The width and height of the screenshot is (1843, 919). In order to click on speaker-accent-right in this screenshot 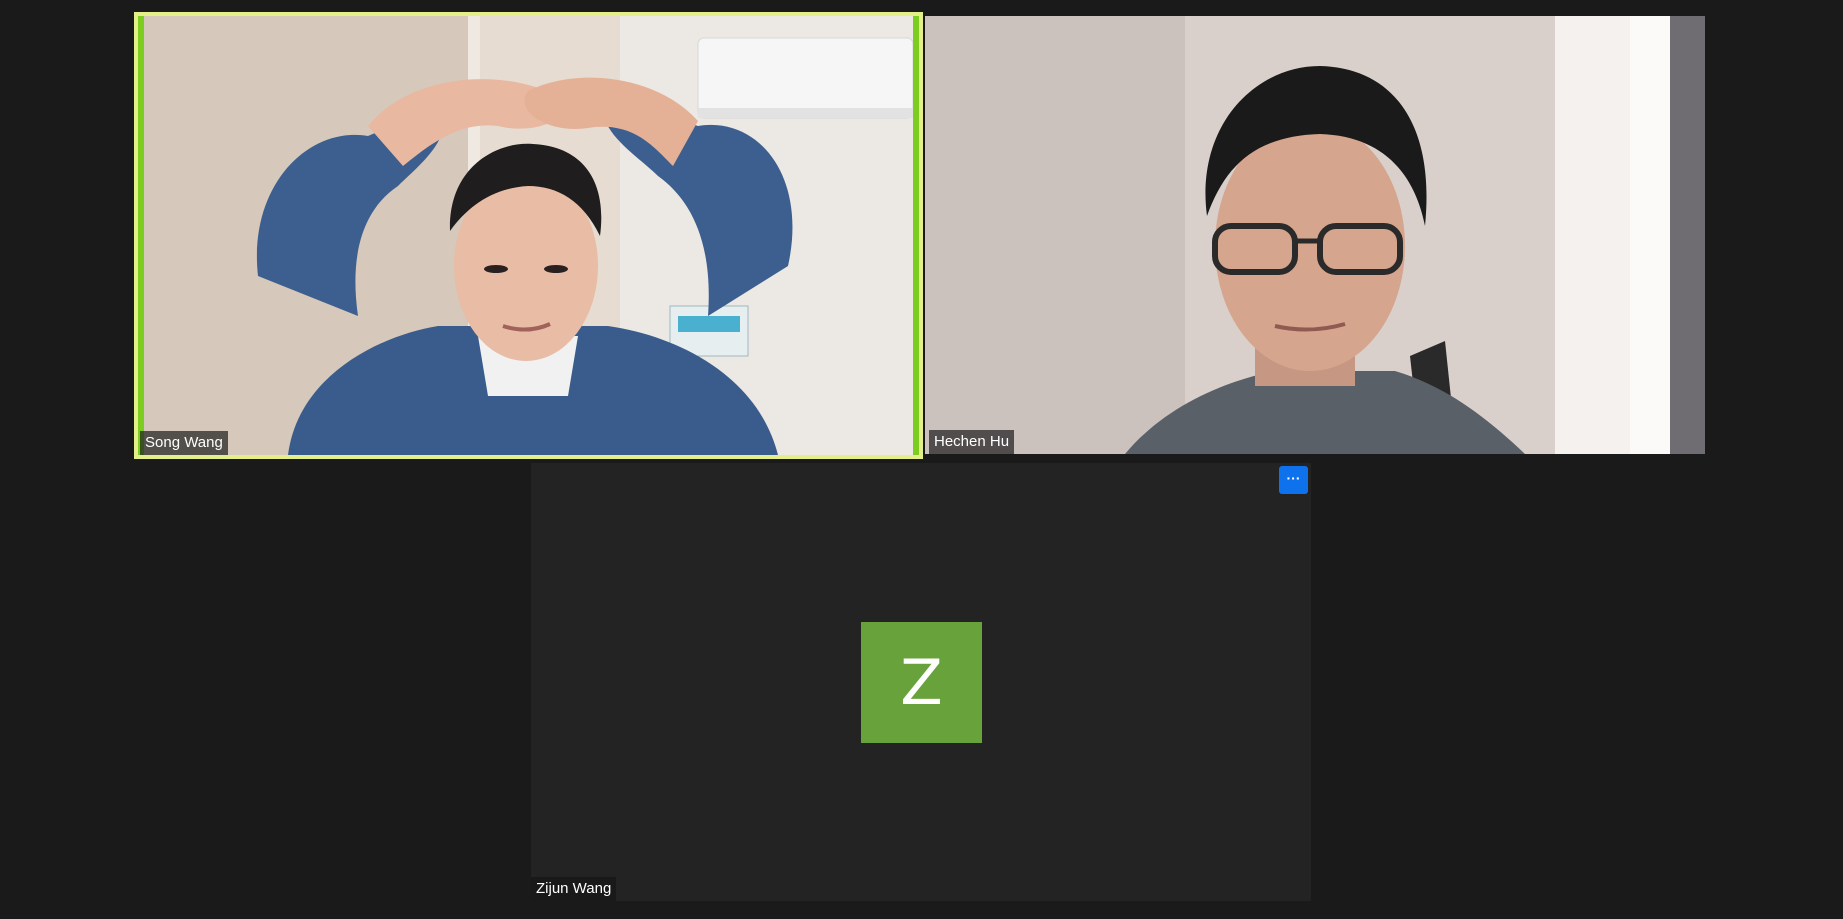, I will do `click(916, 235)`.